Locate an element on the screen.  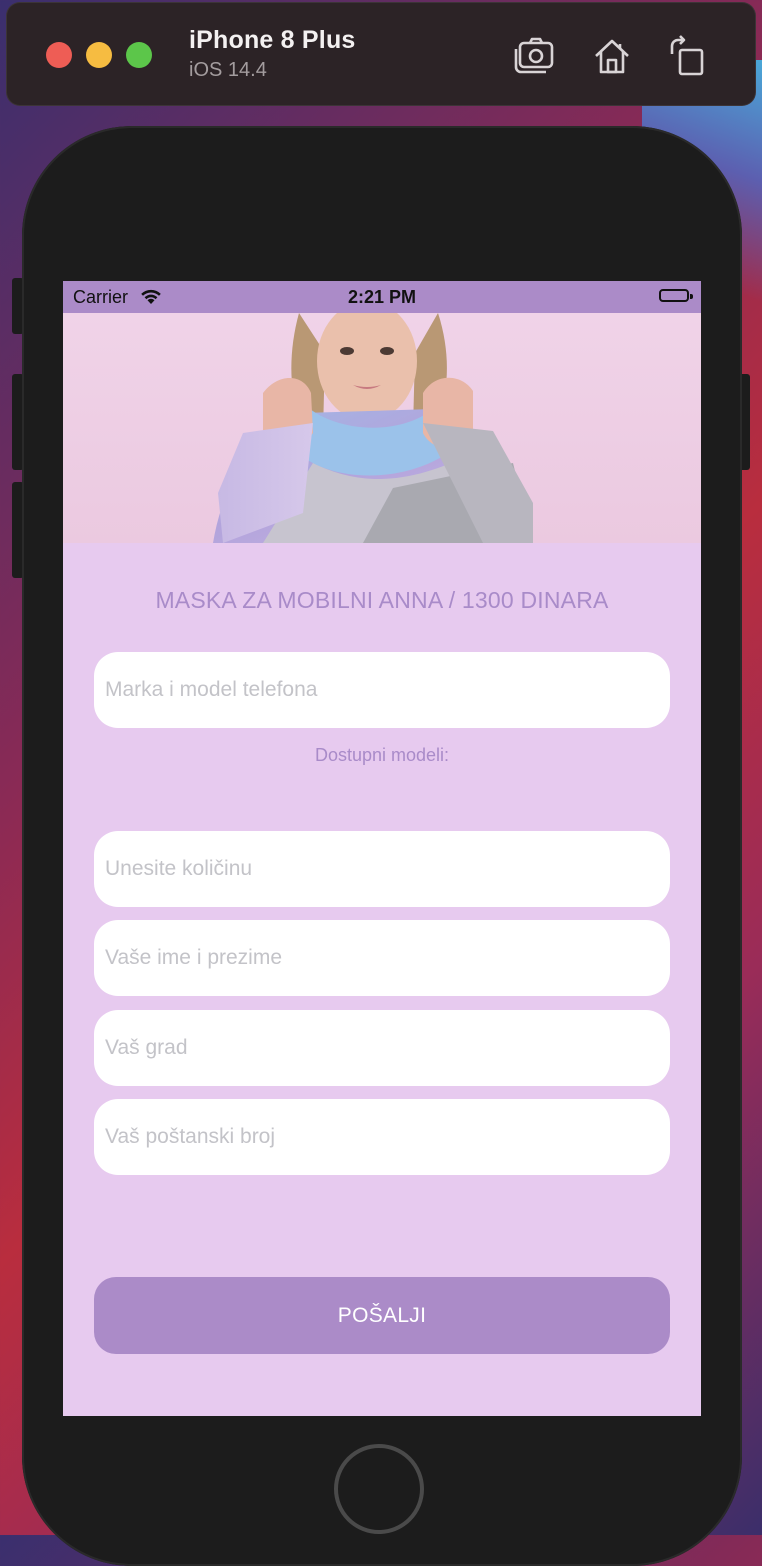
status-time: 2:21 PM is located at coordinates (382, 297).